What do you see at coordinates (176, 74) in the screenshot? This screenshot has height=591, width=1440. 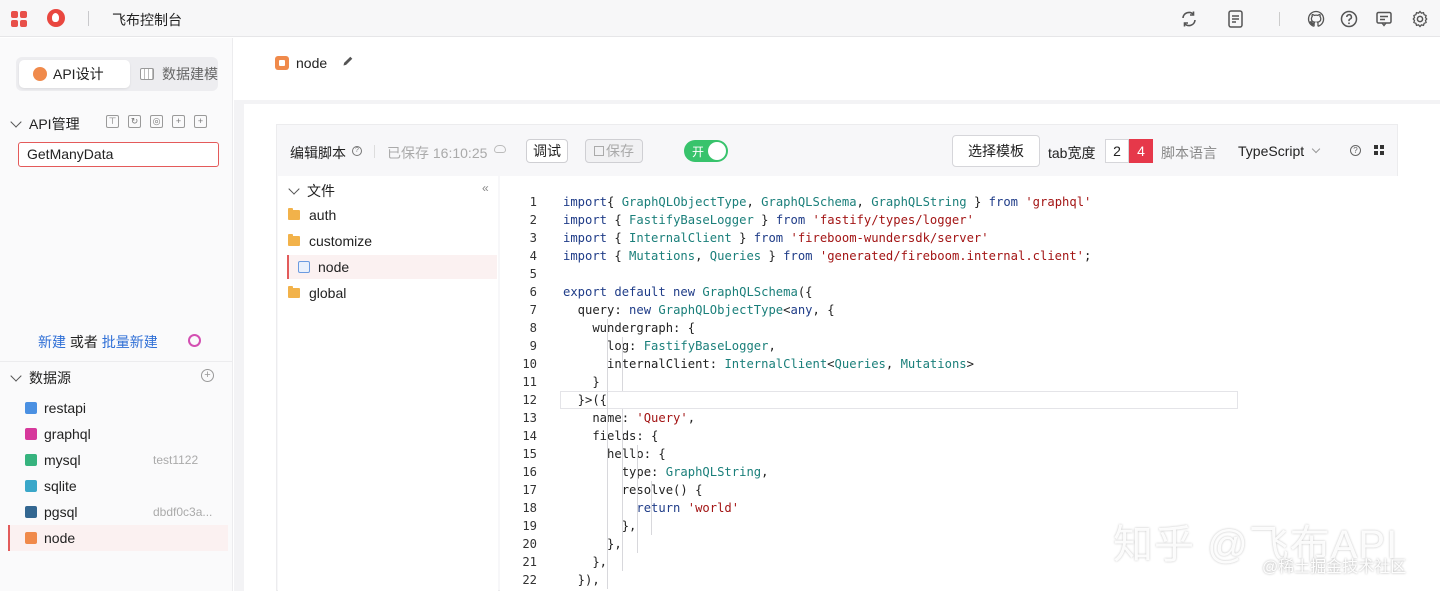 I see `tab-data-modeling: 数据建模` at bounding box center [176, 74].